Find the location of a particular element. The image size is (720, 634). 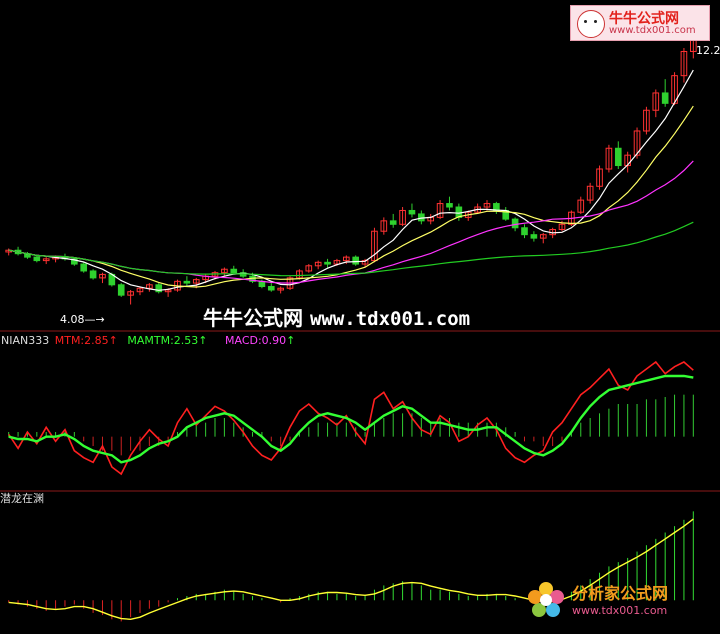

mamtm-label: MAMTM:2.53 is located at coordinates (163, 340).